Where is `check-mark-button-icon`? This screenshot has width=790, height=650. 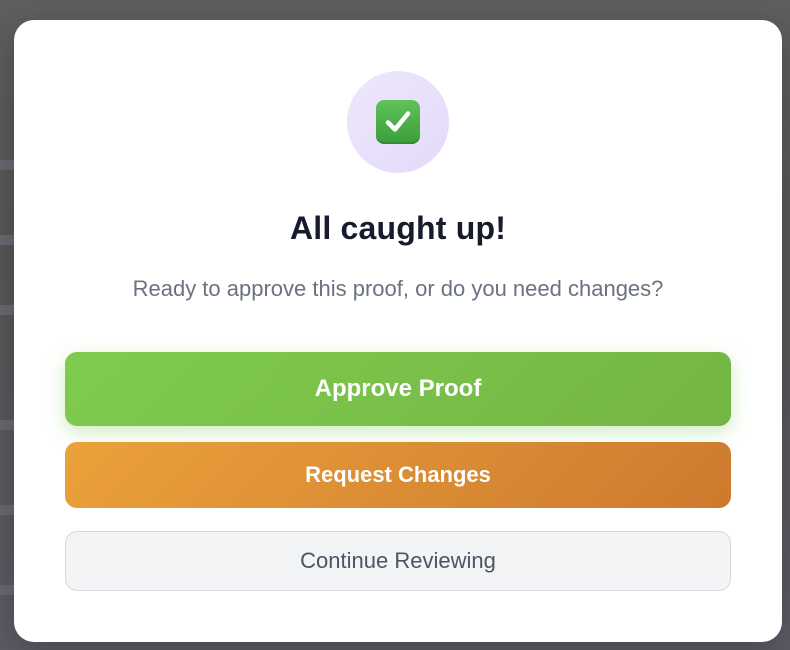 check-mark-button-icon is located at coordinates (398, 122).